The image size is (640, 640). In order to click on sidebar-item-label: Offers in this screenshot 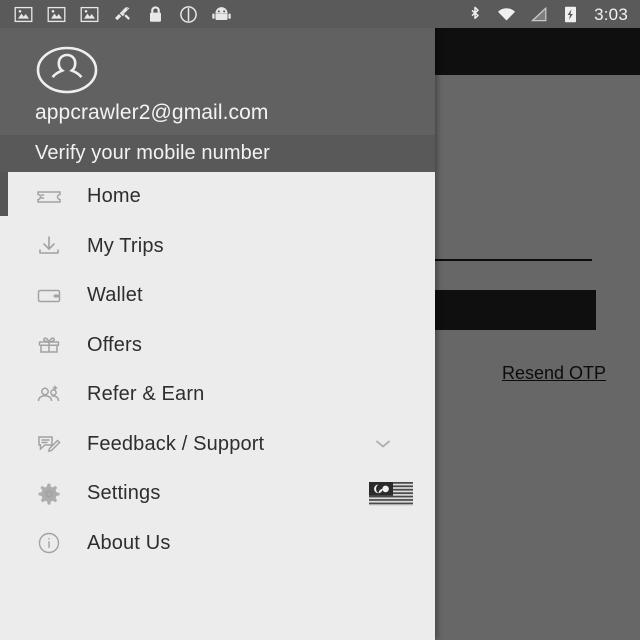, I will do `click(114, 344)`.